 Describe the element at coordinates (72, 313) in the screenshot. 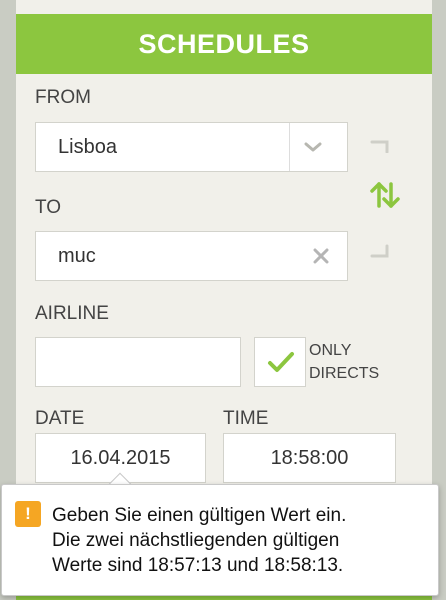

I see `airline-label: AIRLINE` at that location.